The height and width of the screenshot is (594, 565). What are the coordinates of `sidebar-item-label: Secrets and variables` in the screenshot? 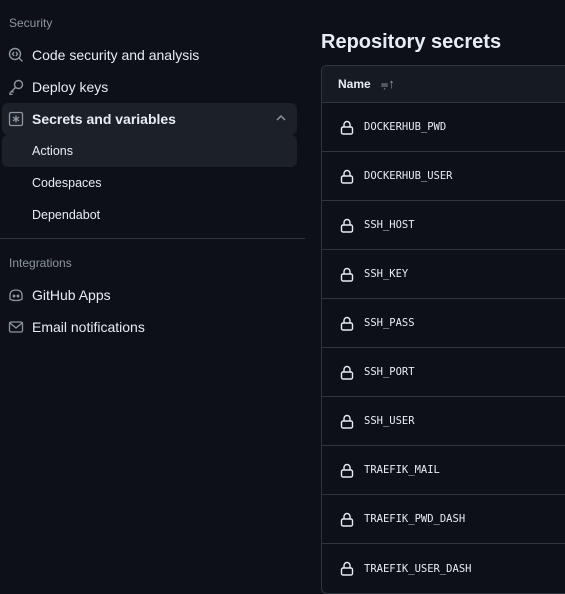 It's located at (104, 119).